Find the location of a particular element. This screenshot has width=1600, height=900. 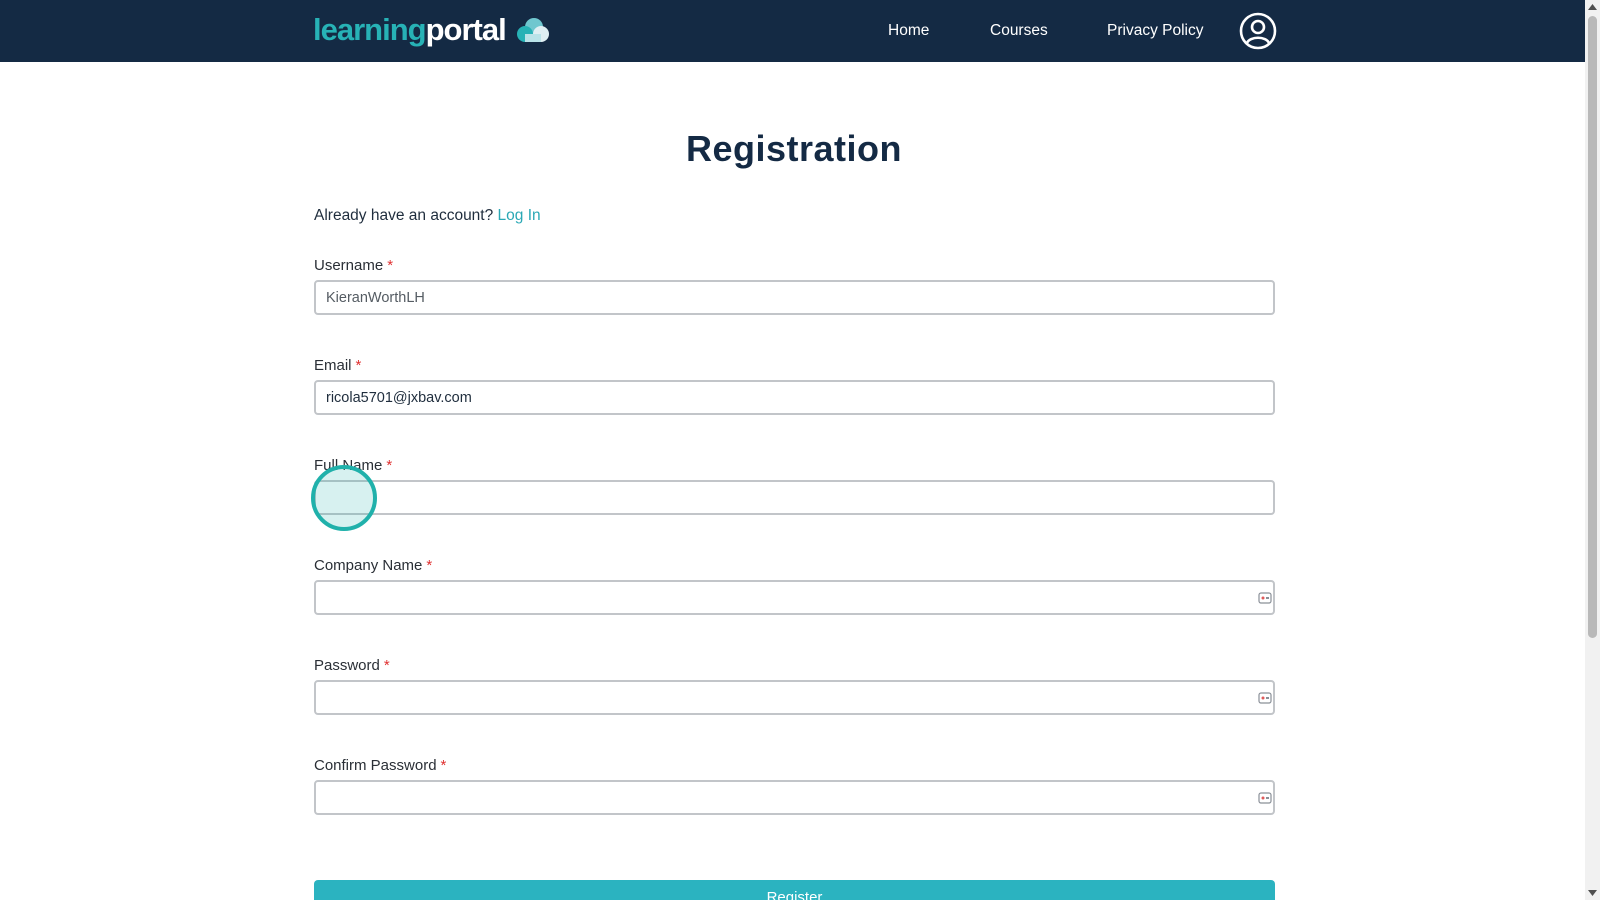

login-link: Log In is located at coordinates (519, 215).